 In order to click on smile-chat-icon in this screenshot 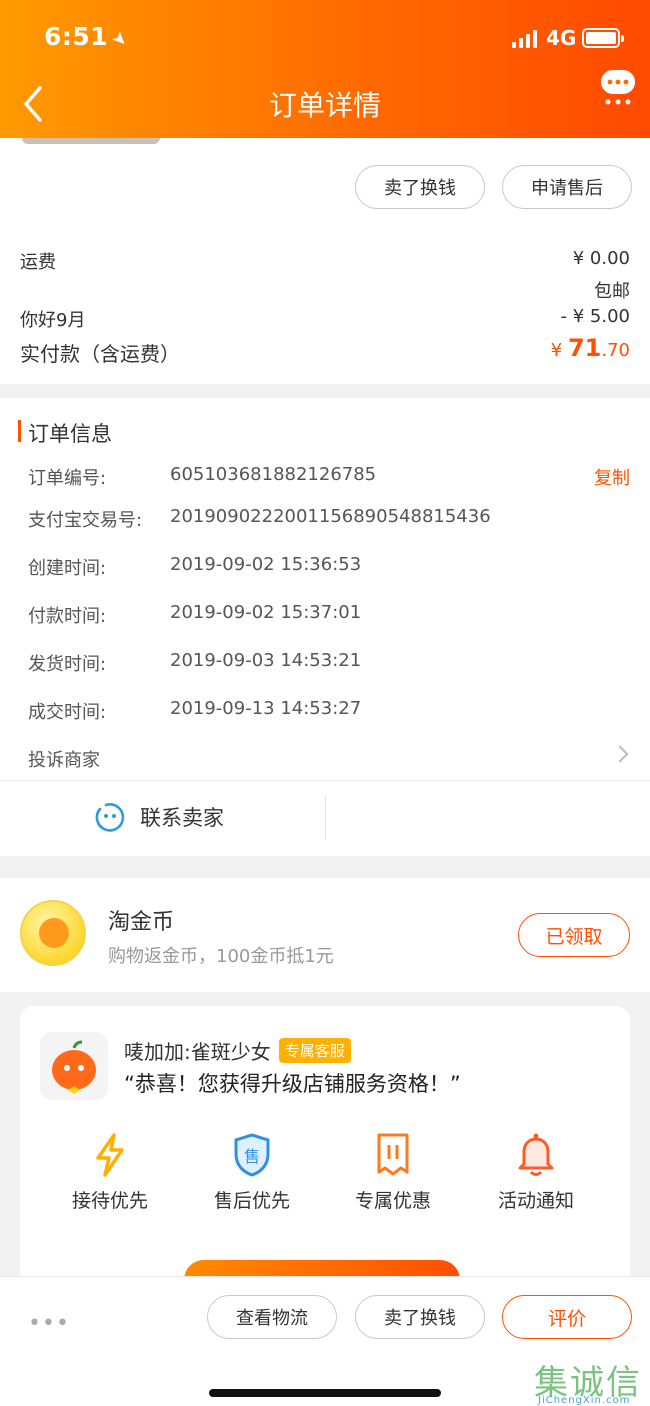, I will do `click(110, 817)`.